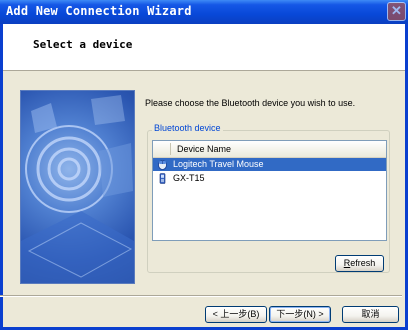  I want to click on close-button: ✕, so click(396, 11).